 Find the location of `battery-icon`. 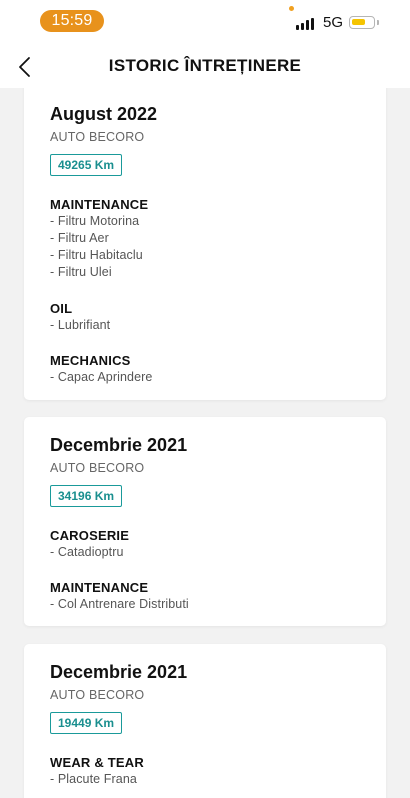

battery-icon is located at coordinates (362, 22).